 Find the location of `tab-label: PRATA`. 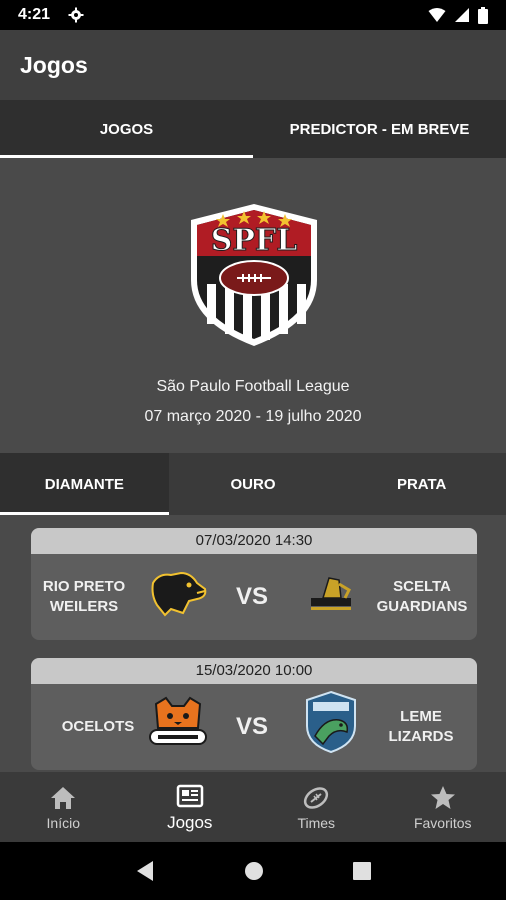

tab-label: PRATA is located at coordinates (421, 484).